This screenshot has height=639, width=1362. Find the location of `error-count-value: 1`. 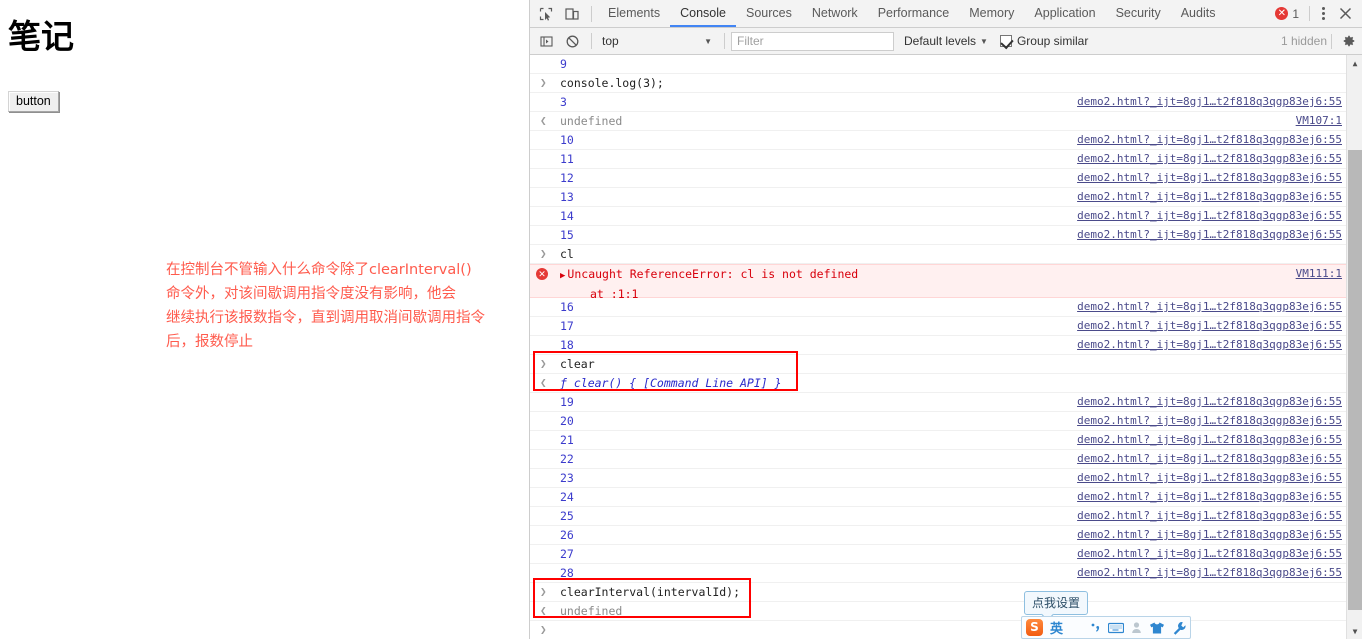

error-count-value: 1 is located at coordinates (1295, 13).